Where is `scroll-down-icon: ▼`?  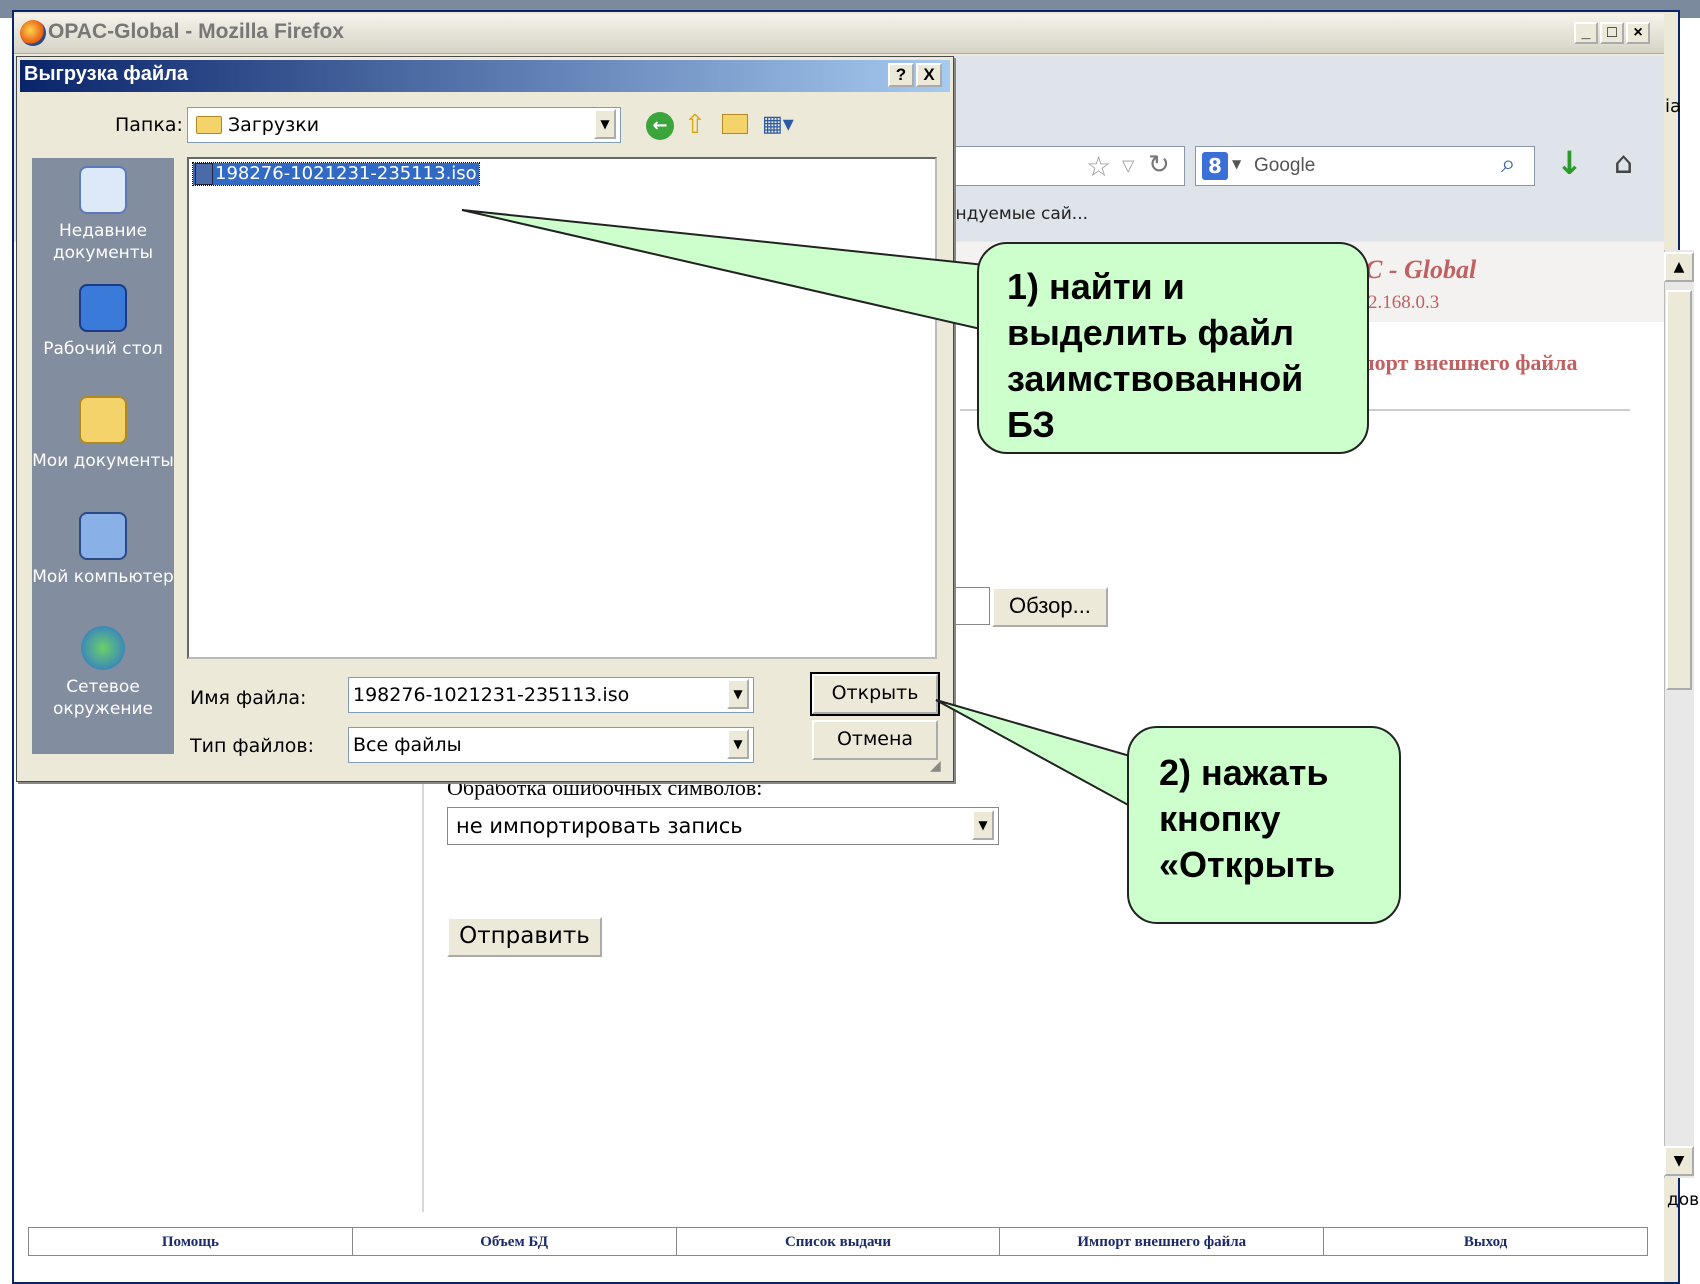 scroll-down-icon: ▼ is located at coordinates (1679, 1161).